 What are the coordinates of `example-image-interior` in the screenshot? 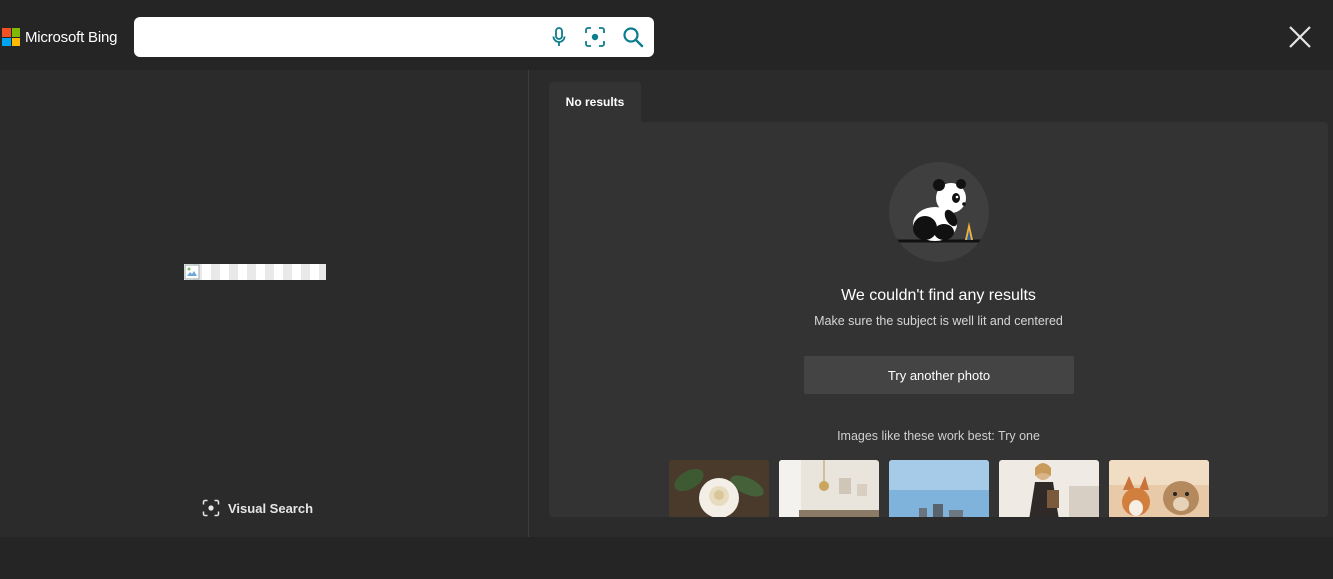 It's located at (829, 488).